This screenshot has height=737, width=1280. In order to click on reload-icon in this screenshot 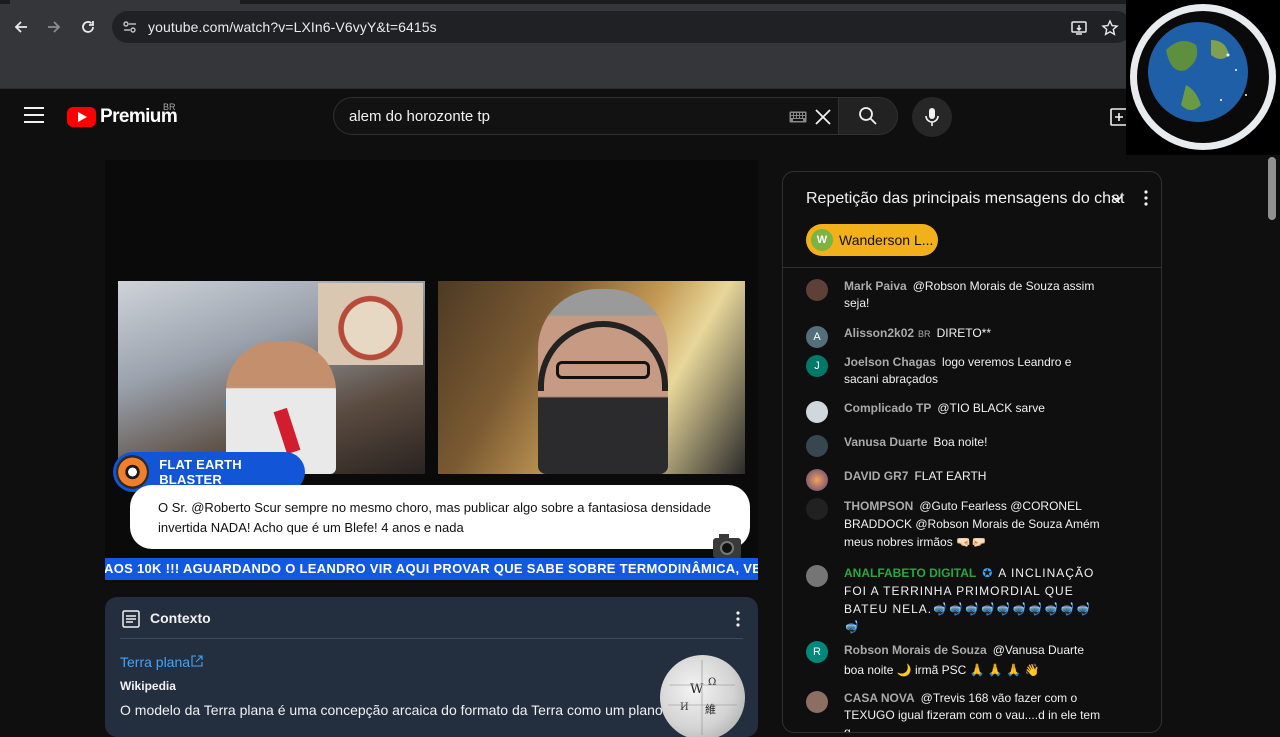, I will do `click(88, 27)`.